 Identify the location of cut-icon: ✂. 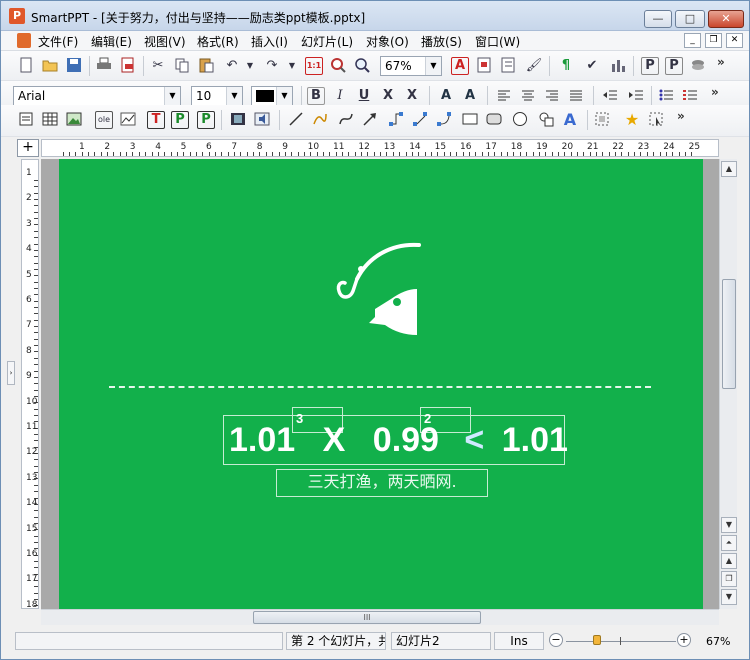
(158, 66).